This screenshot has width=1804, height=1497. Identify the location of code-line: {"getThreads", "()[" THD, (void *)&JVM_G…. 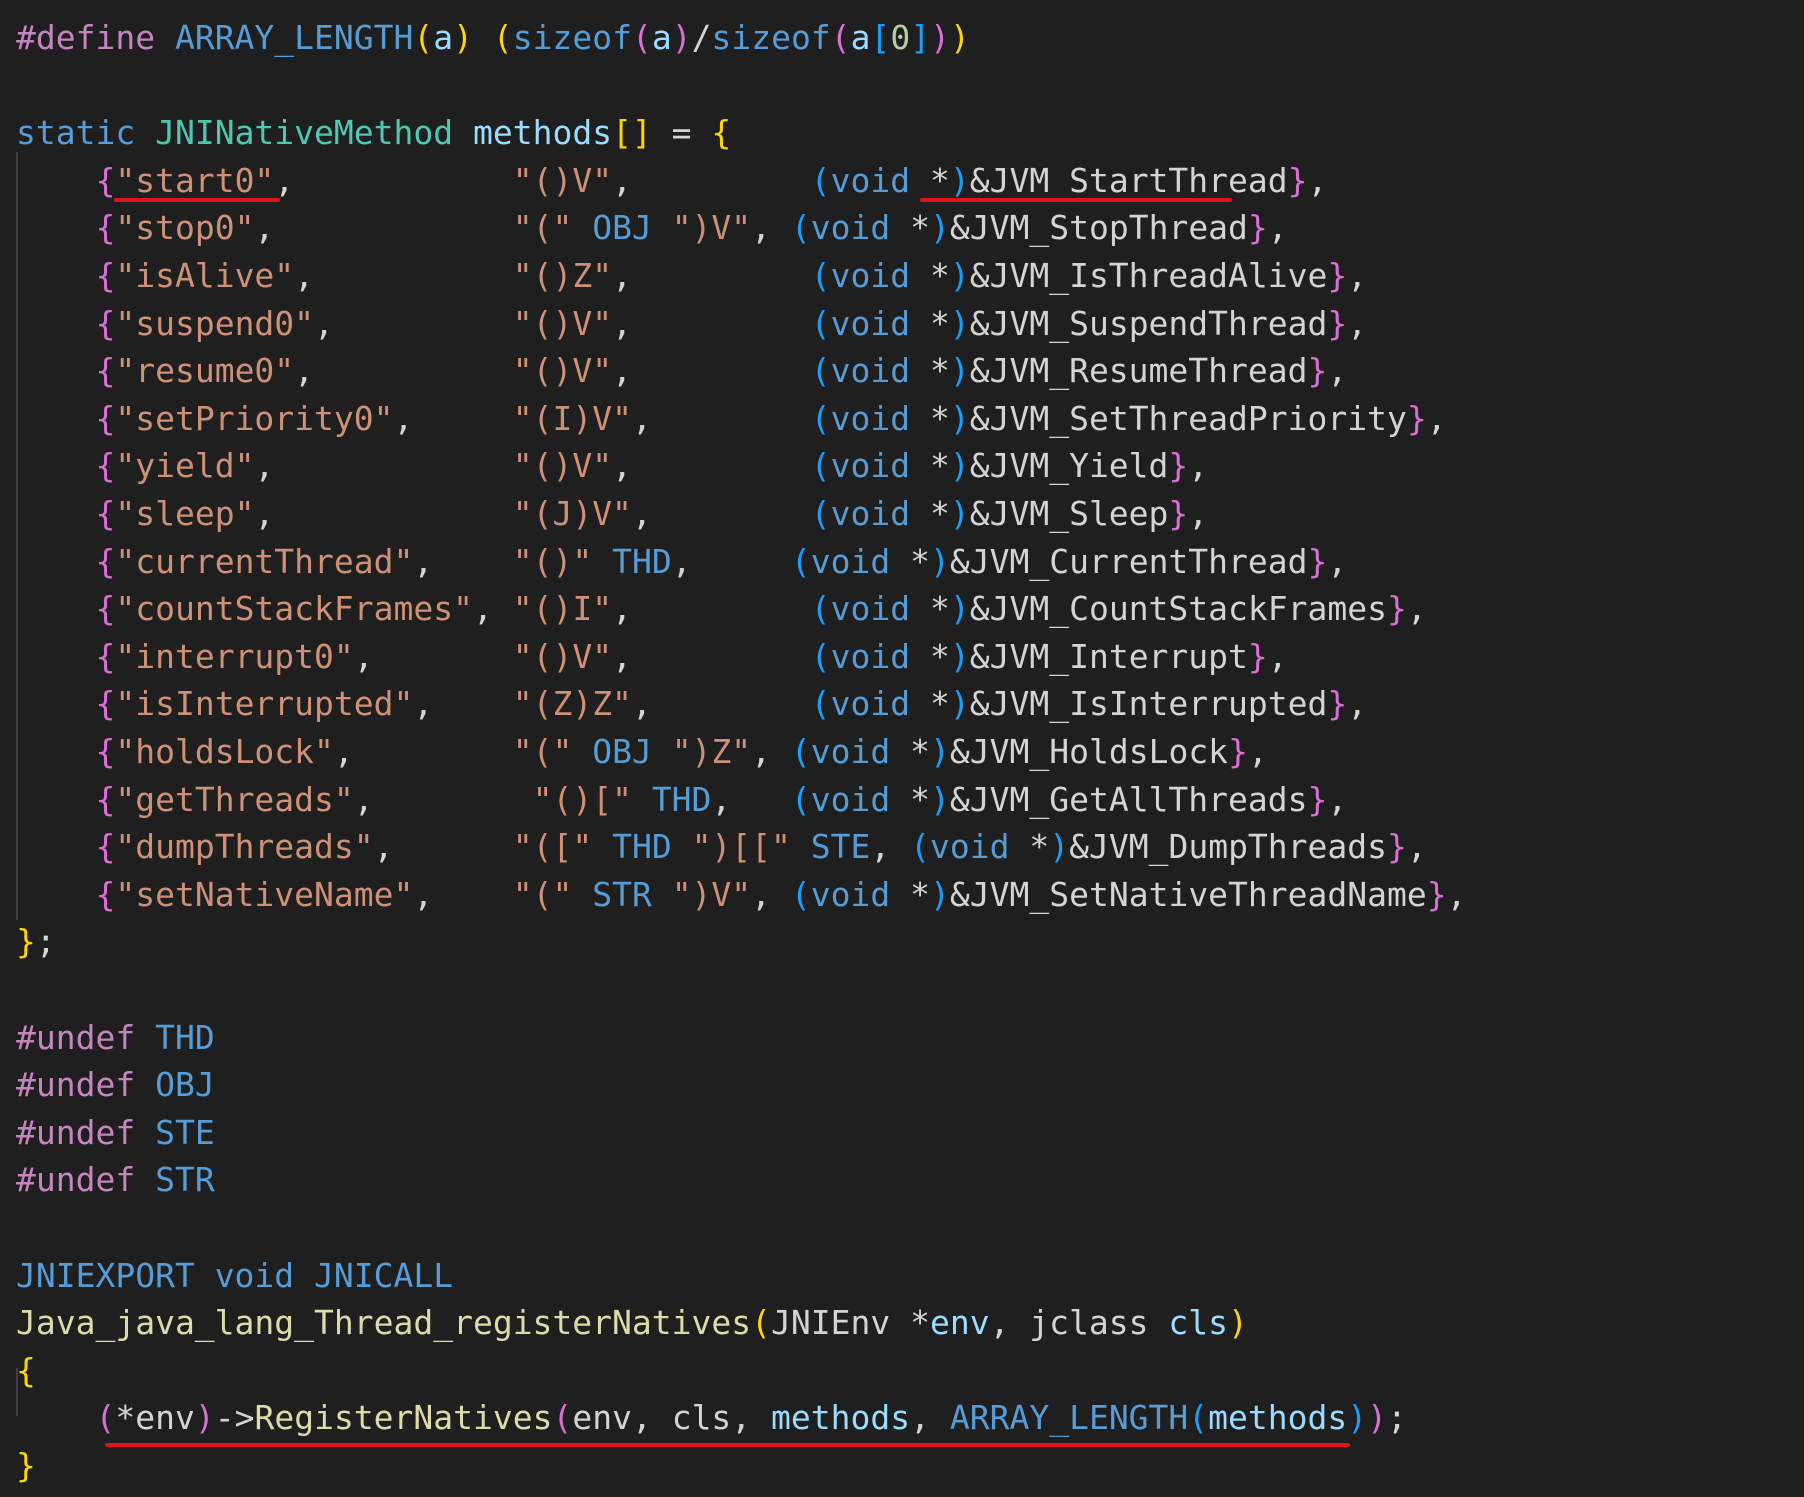
(681, 800).